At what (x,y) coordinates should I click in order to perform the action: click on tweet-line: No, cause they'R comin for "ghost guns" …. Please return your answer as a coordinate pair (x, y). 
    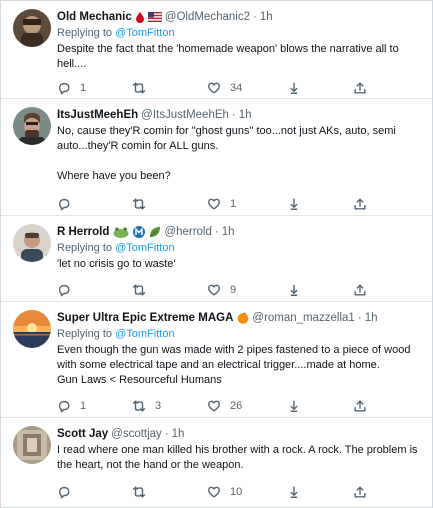
    Looking at the image, I should click on (226, 131).